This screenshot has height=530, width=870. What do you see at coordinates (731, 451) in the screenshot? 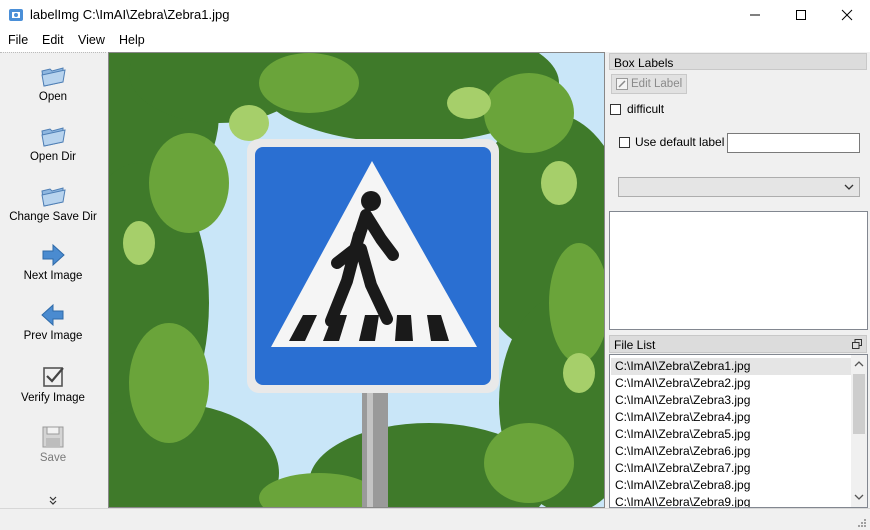
I see `file-list-item: C:\ImAI\Zebra\Zebra6.jpg` at bounding box center [731, 451].